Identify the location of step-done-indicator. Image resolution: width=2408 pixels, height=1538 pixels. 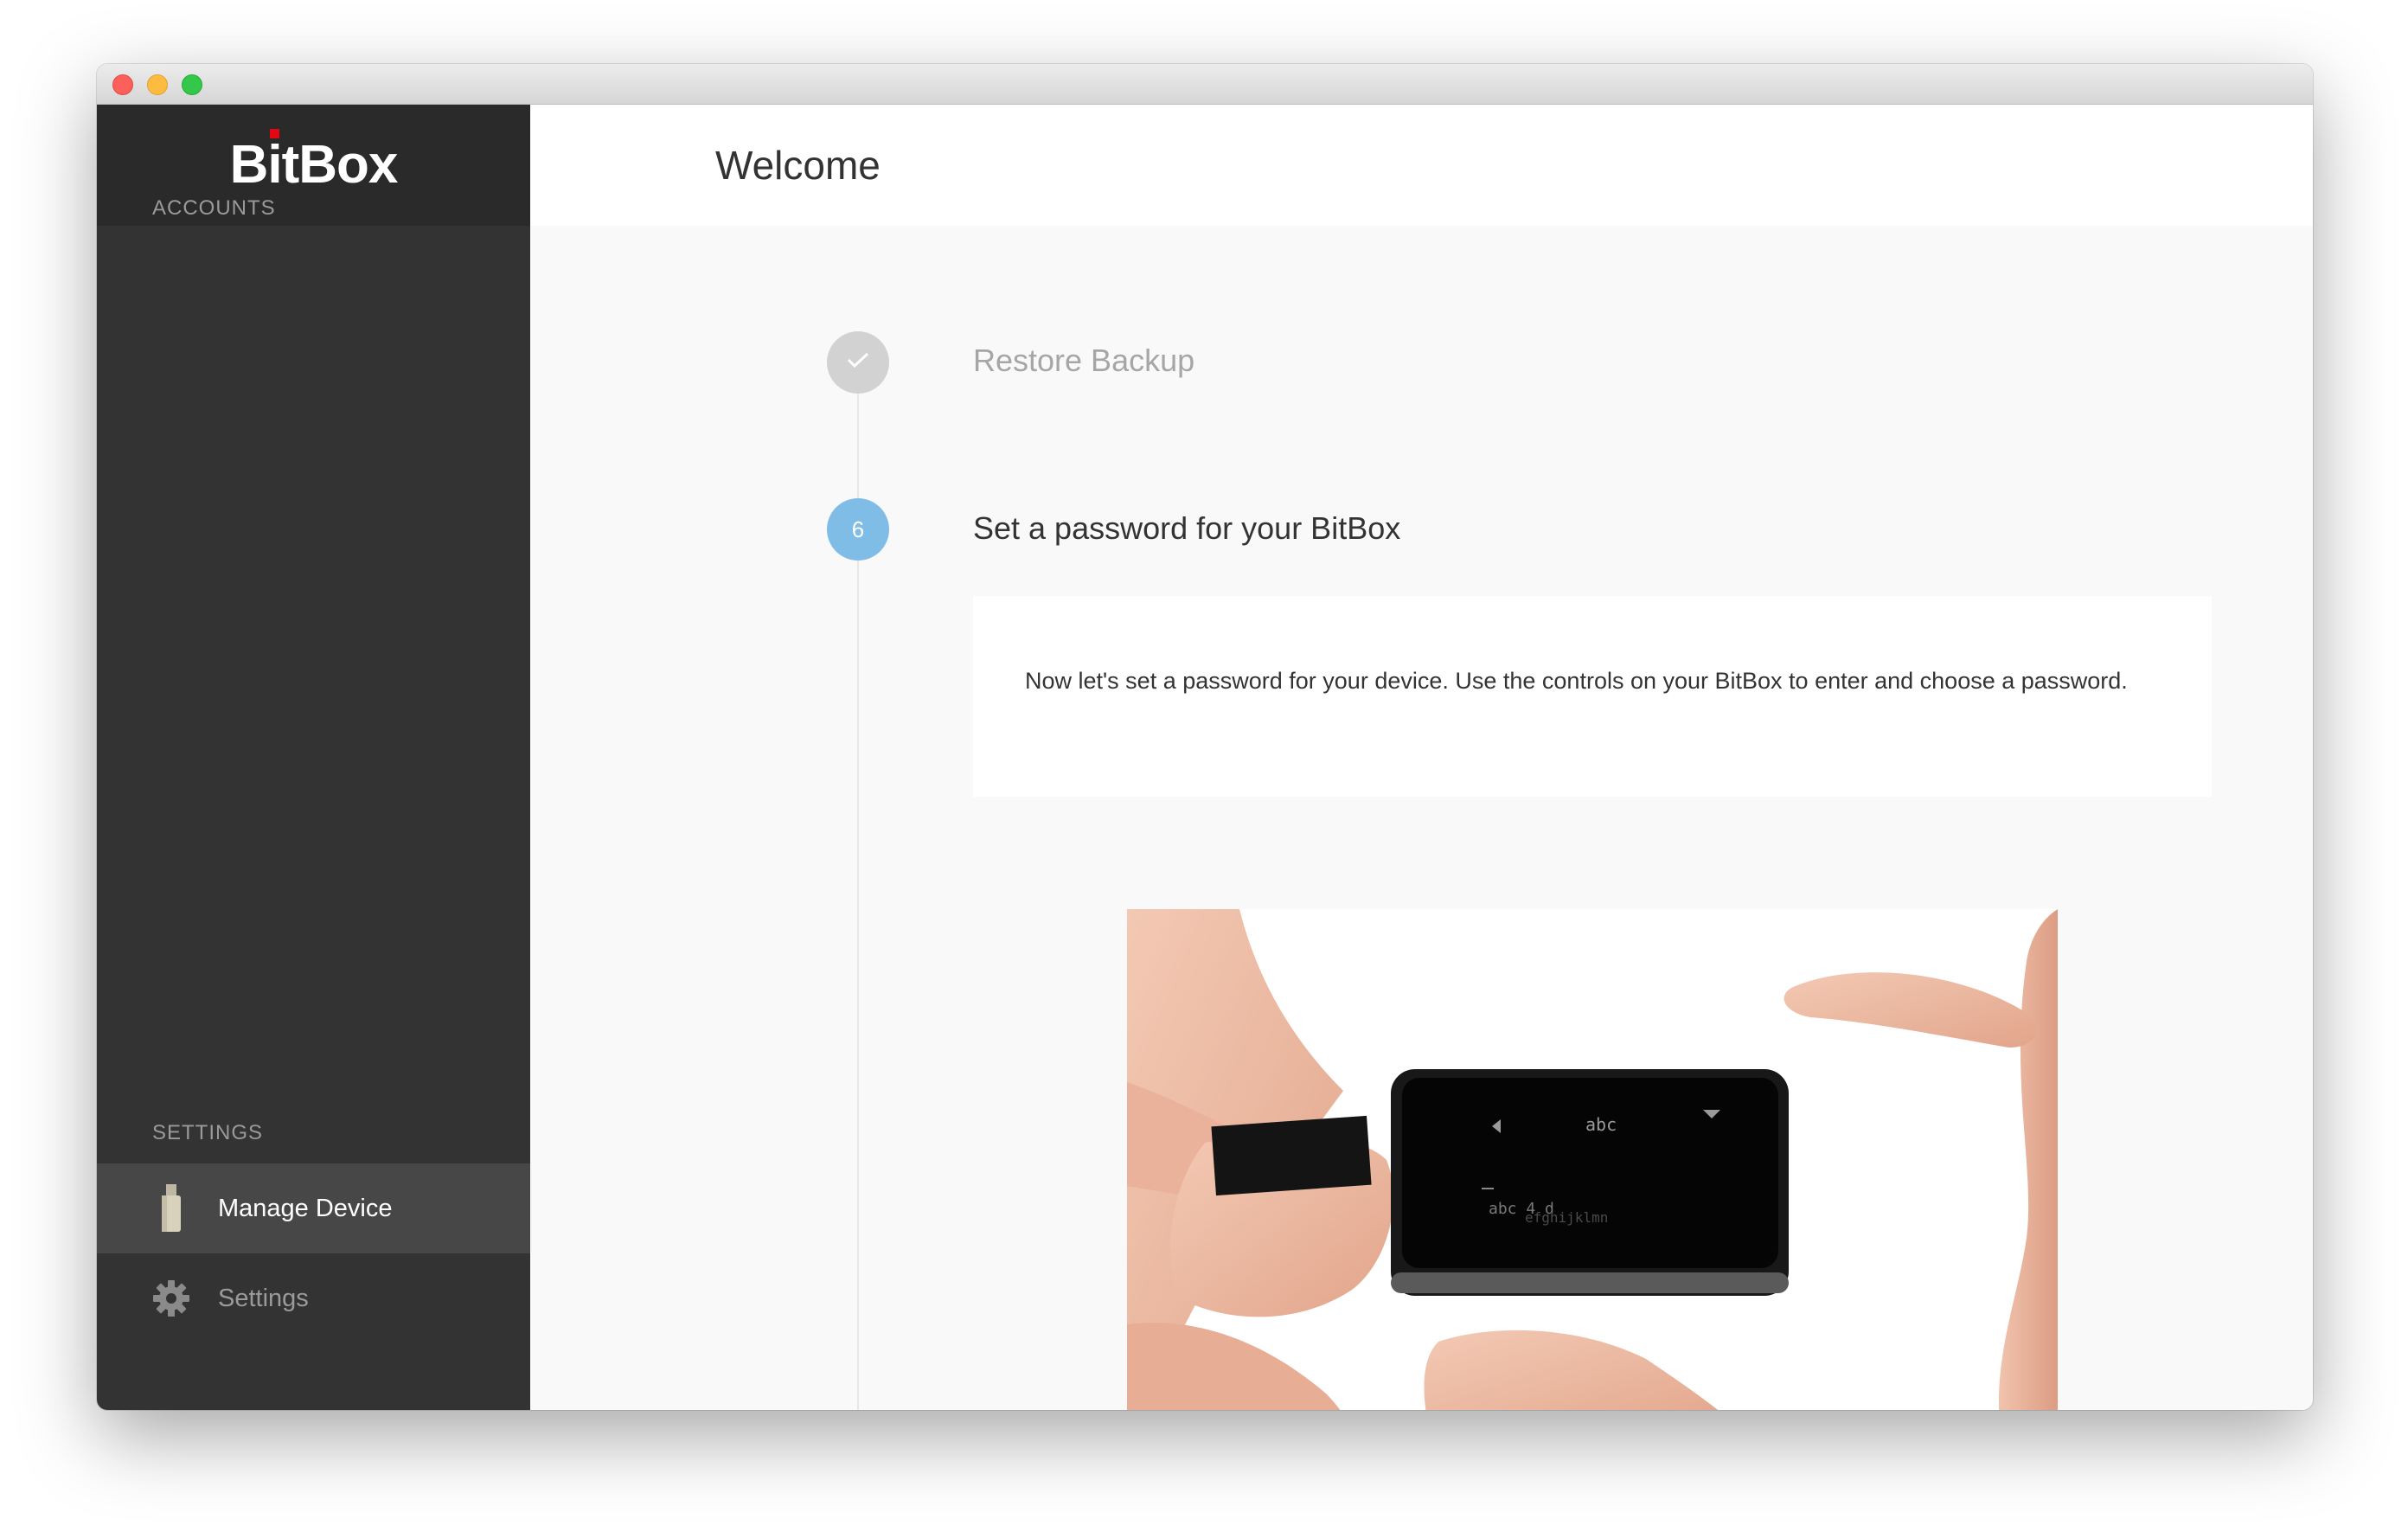
(858, 362).